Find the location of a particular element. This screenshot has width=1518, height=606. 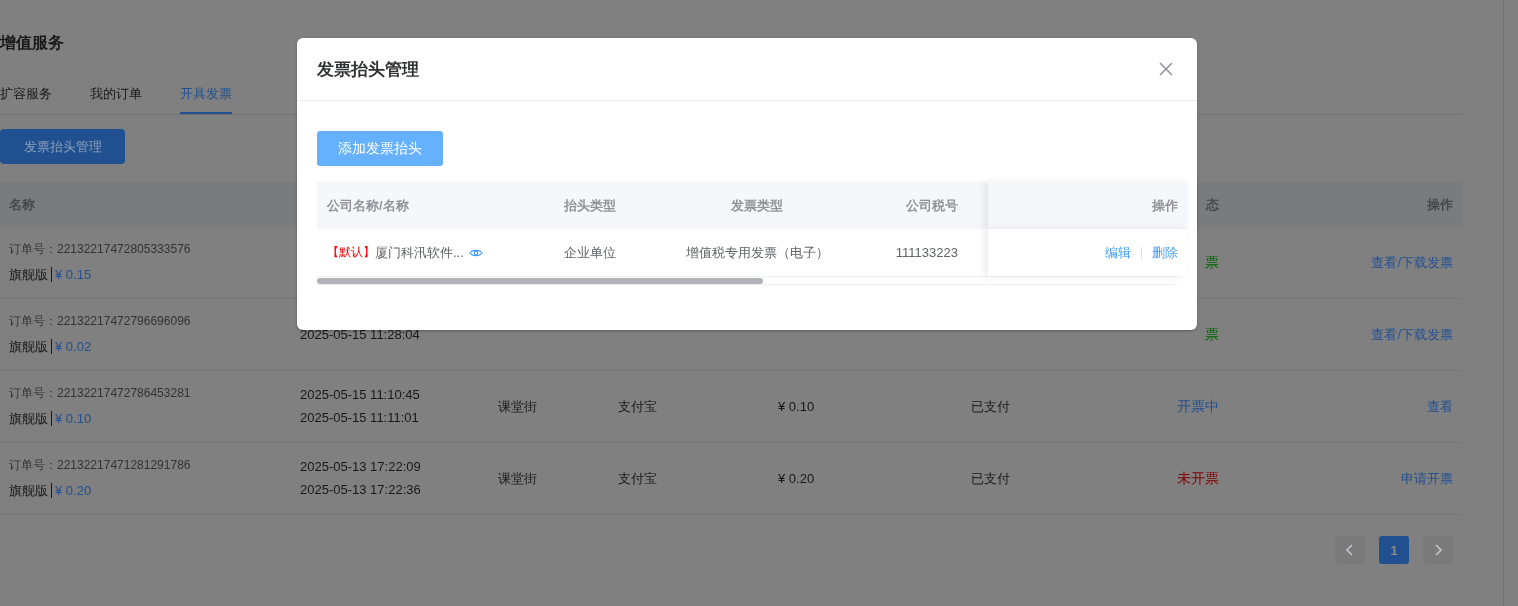

next-page-button is located at coordinates (1438, 550).